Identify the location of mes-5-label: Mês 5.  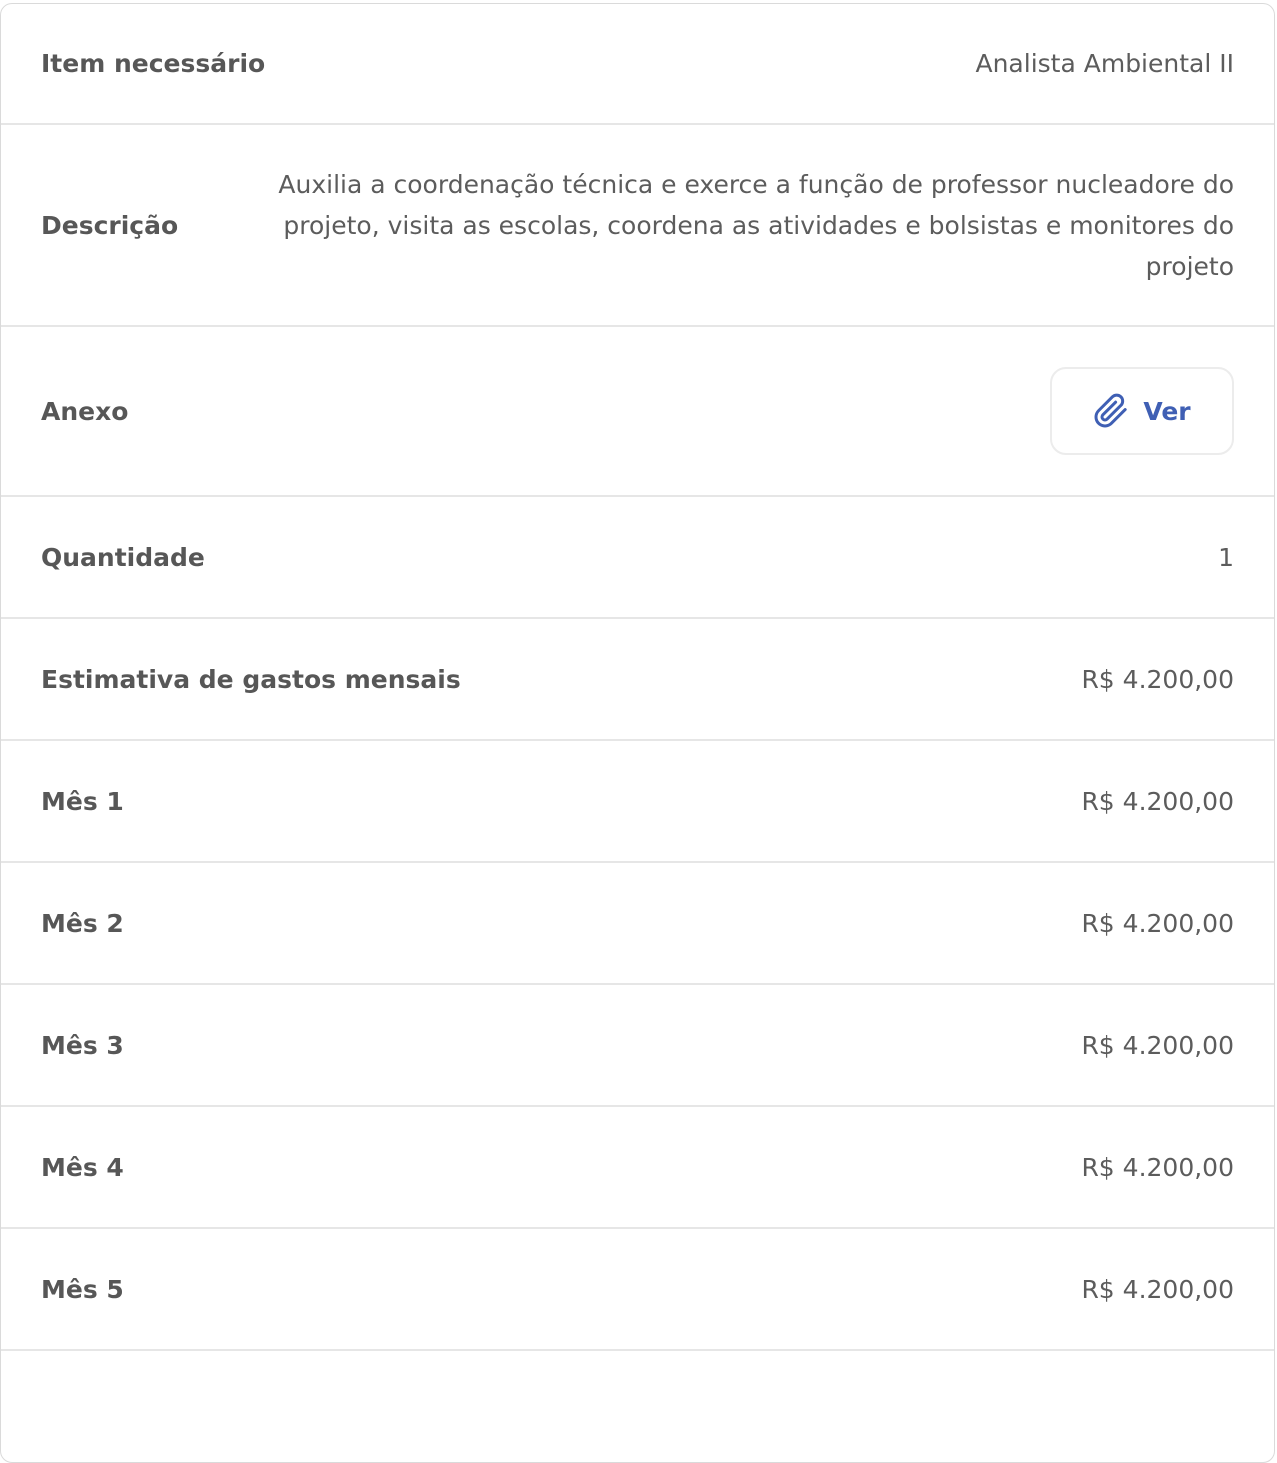
(82, 1289).